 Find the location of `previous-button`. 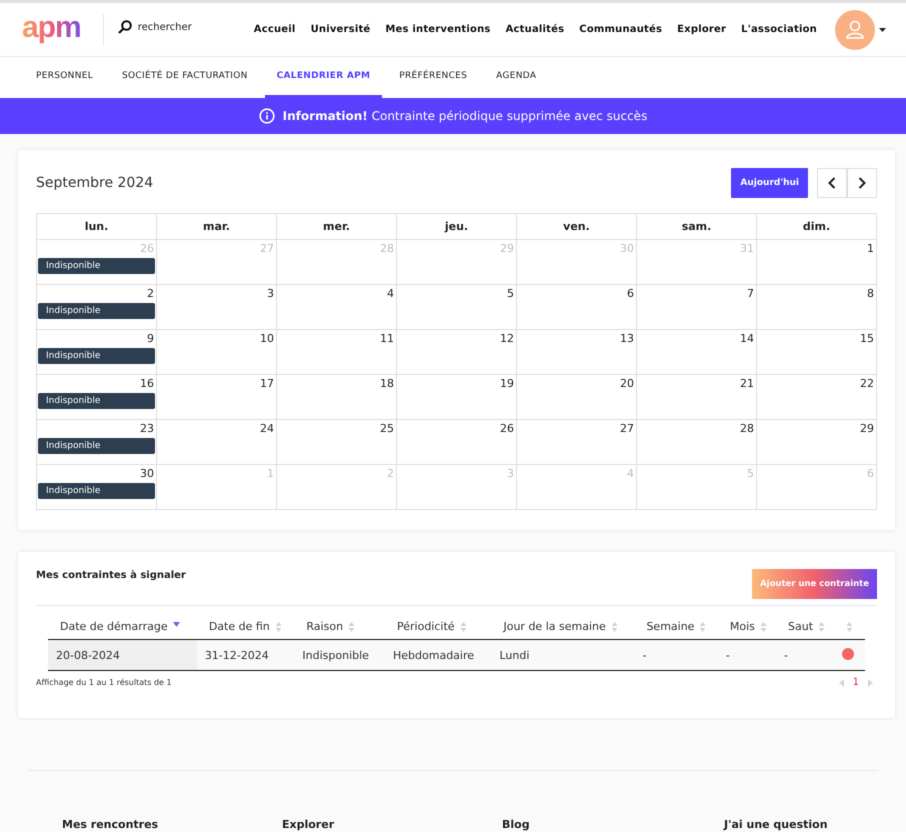

previous-button is located at coordinates (832, 183).